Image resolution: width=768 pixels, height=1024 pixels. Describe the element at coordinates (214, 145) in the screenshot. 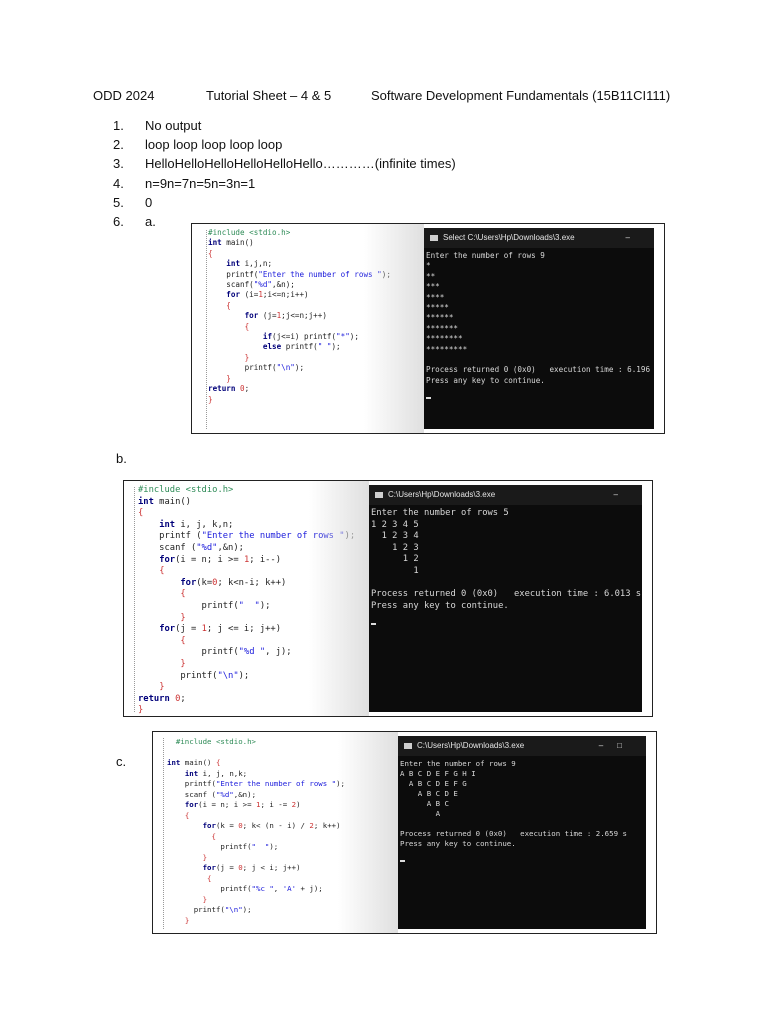

I see `answer-text: loop loop loop loop loop` at that location.